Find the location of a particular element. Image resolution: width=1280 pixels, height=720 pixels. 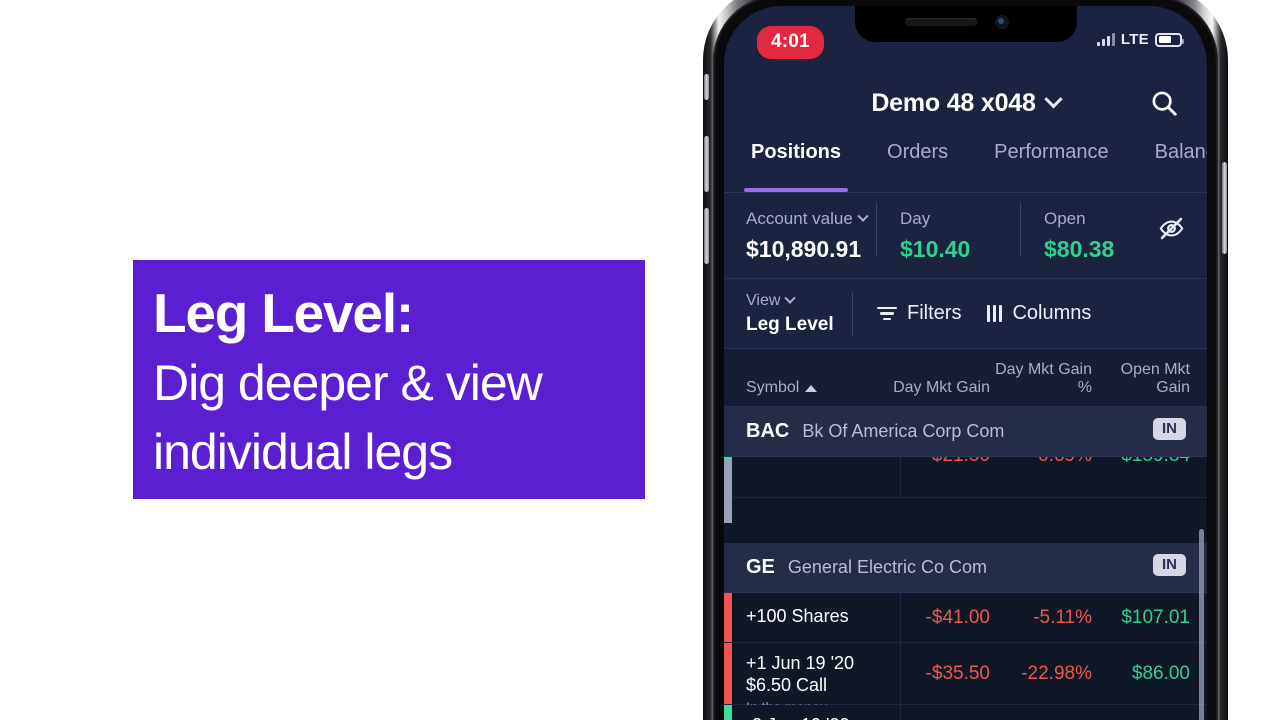

account-value-label: Account value is located at coordinates (799, 218).